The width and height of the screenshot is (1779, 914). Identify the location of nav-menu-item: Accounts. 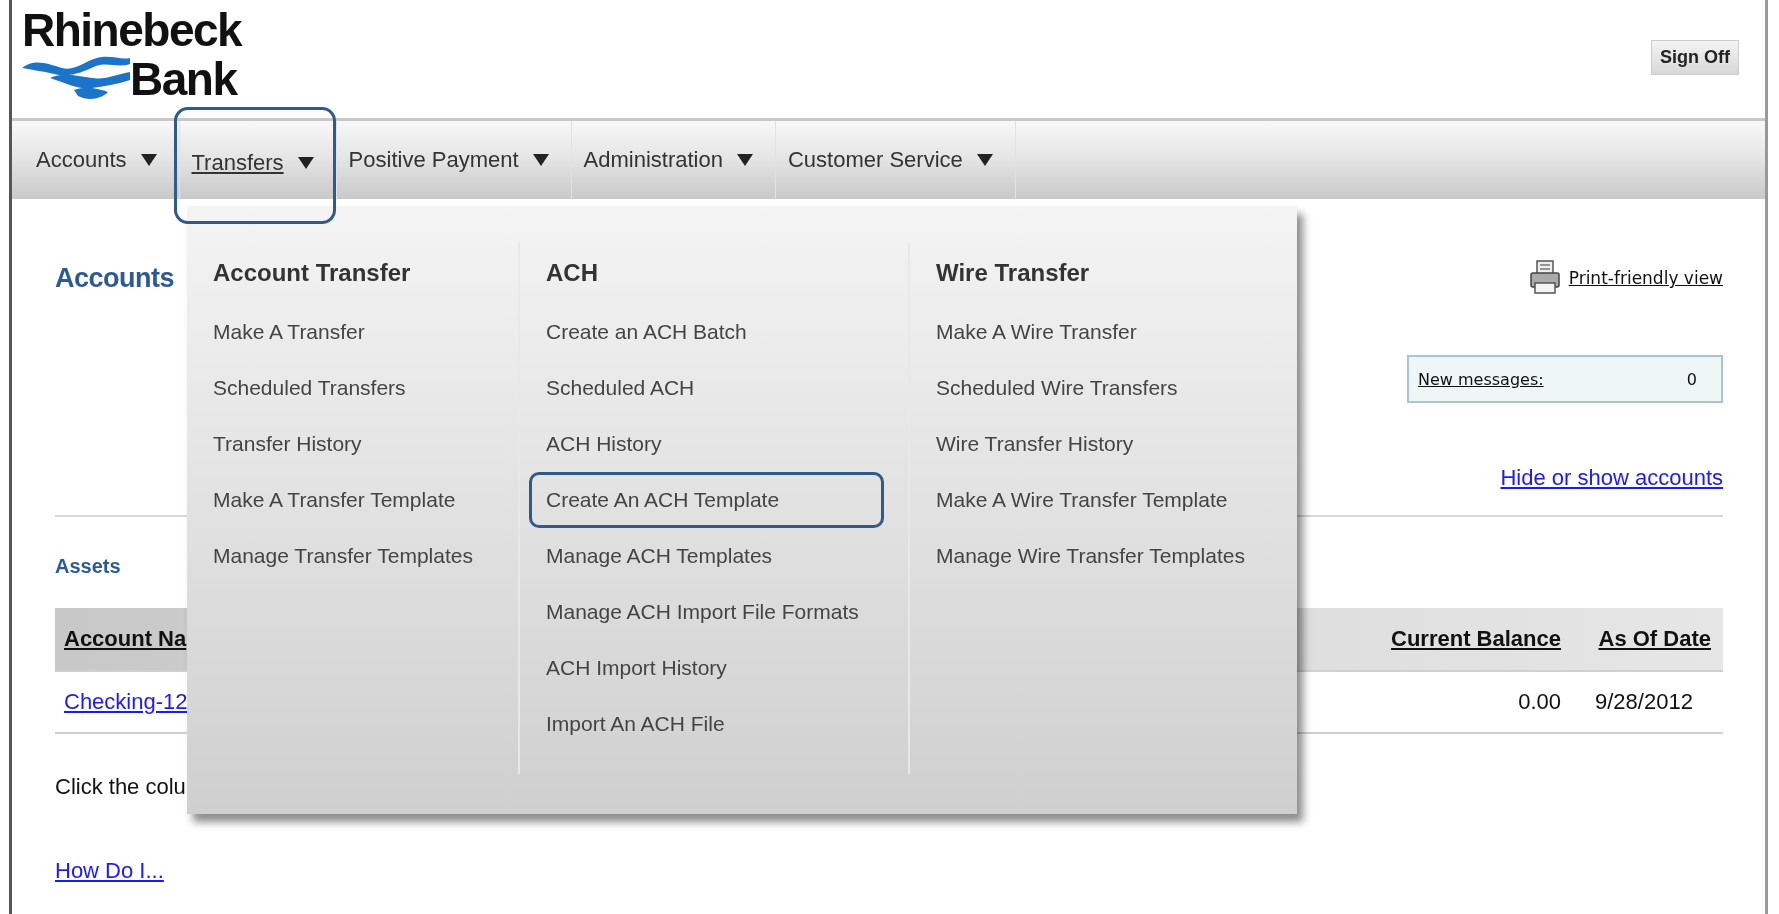
(101, 160).